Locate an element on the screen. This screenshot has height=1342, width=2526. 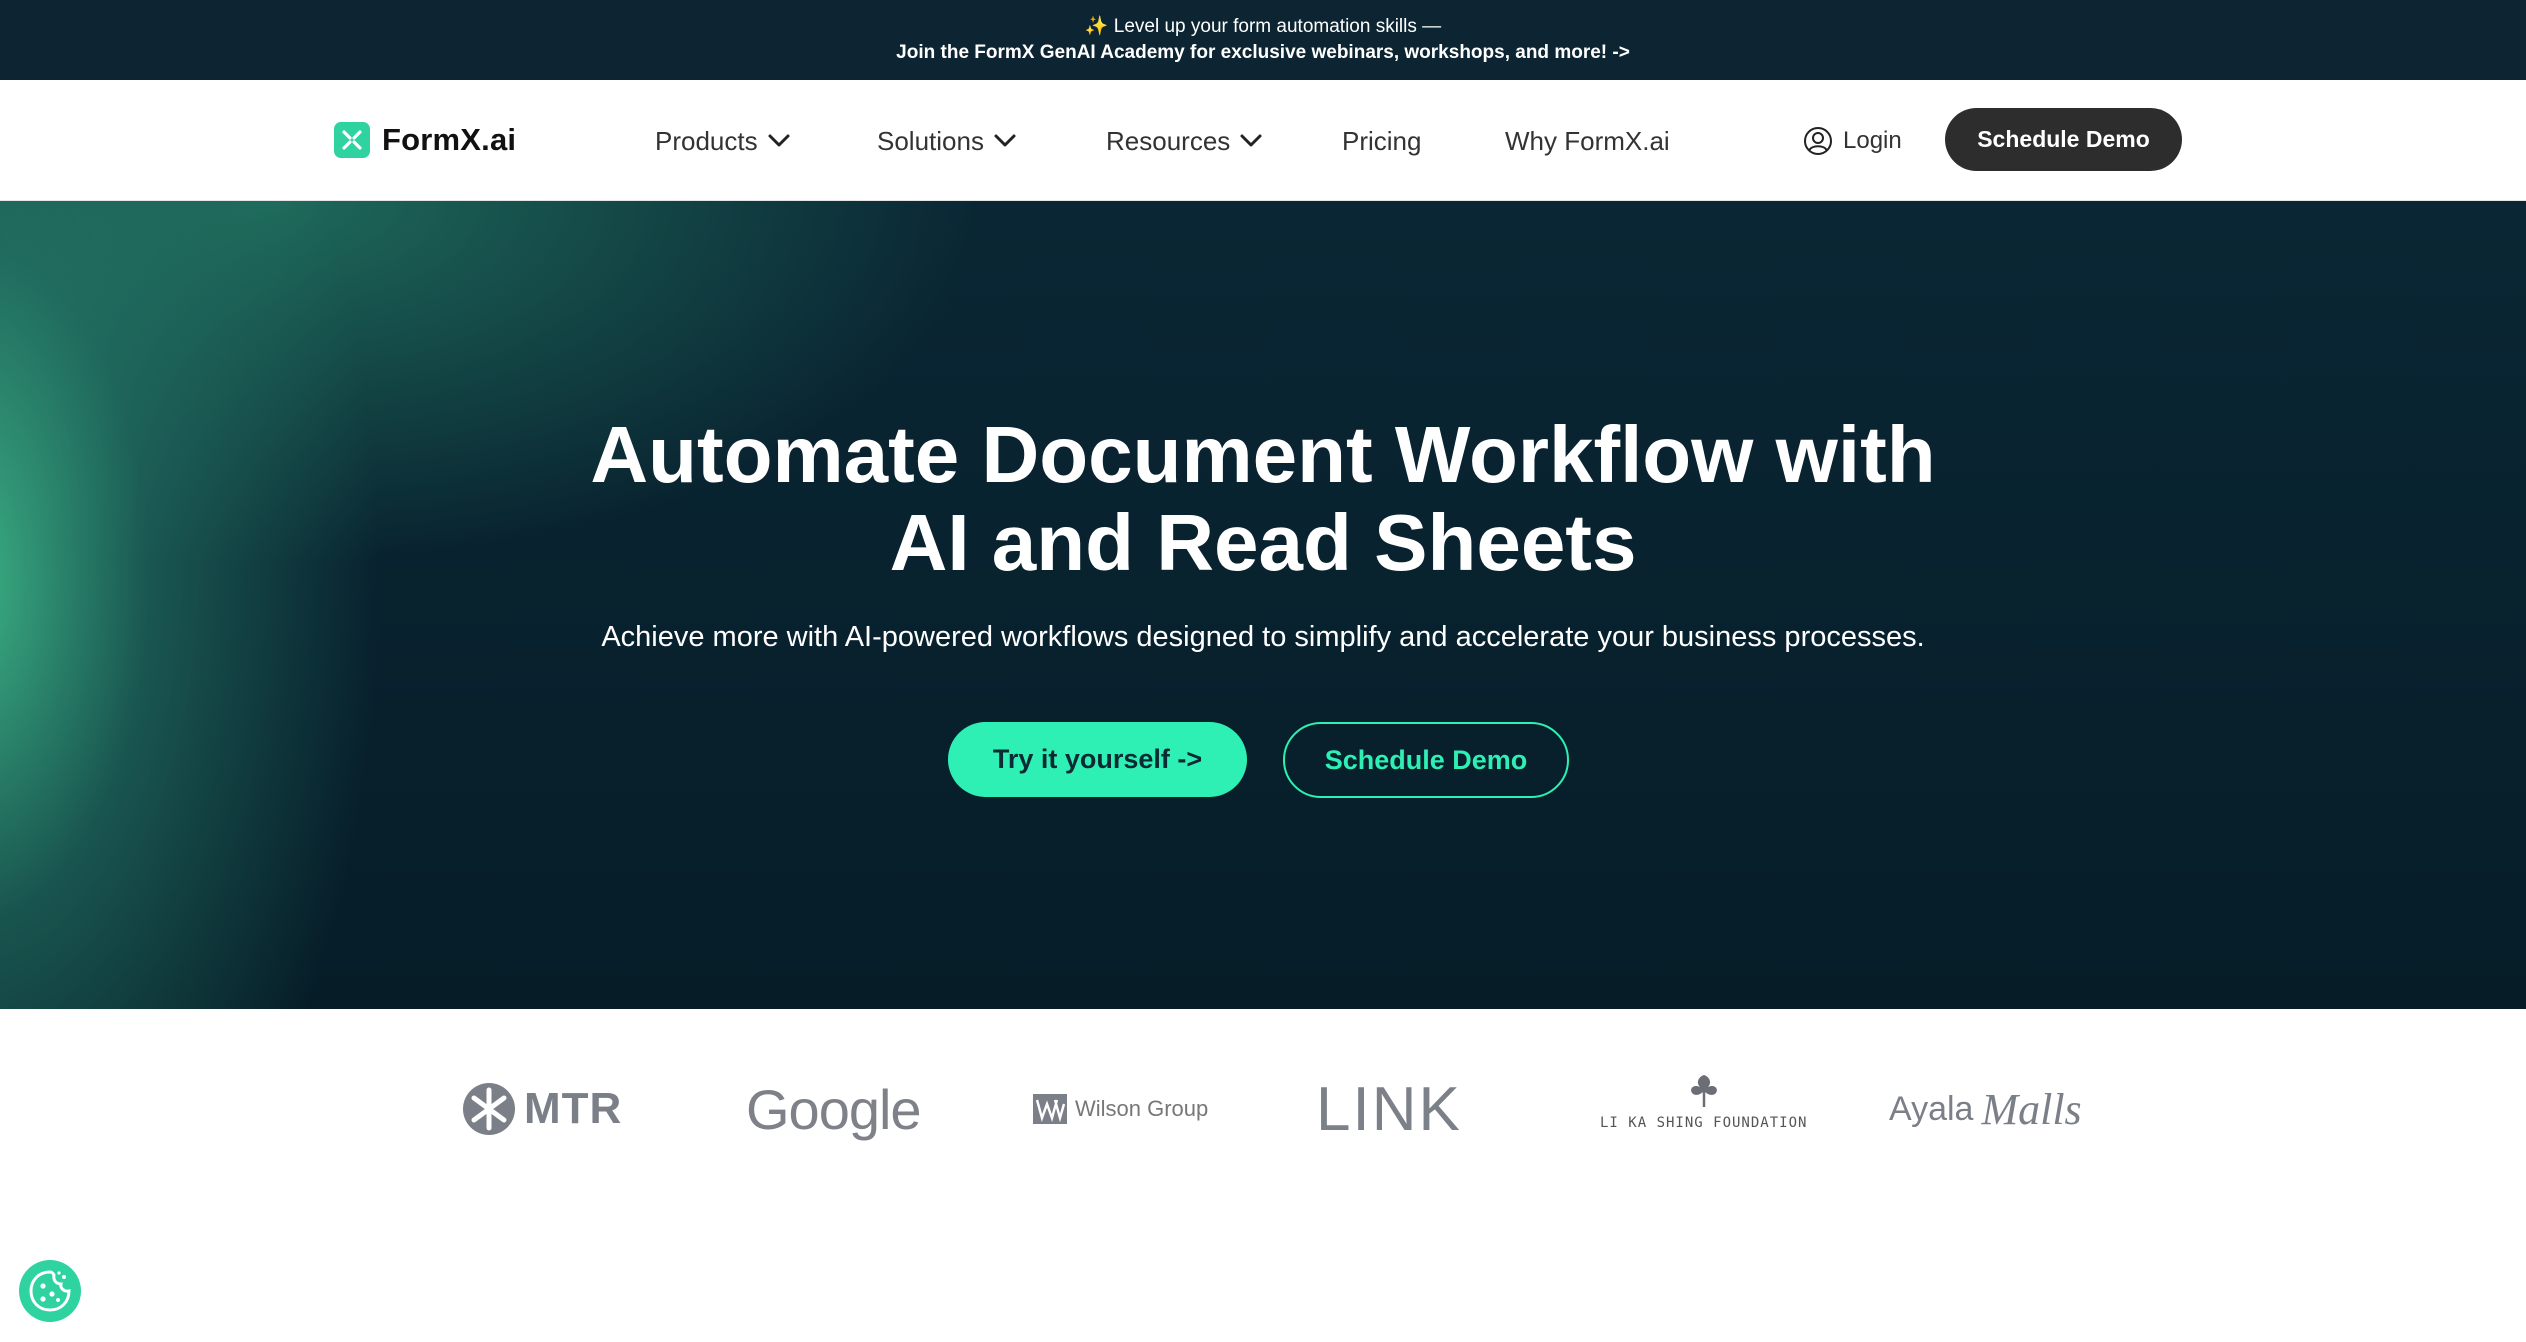
nav-item-products: Products is located at coordinates (723, 141).